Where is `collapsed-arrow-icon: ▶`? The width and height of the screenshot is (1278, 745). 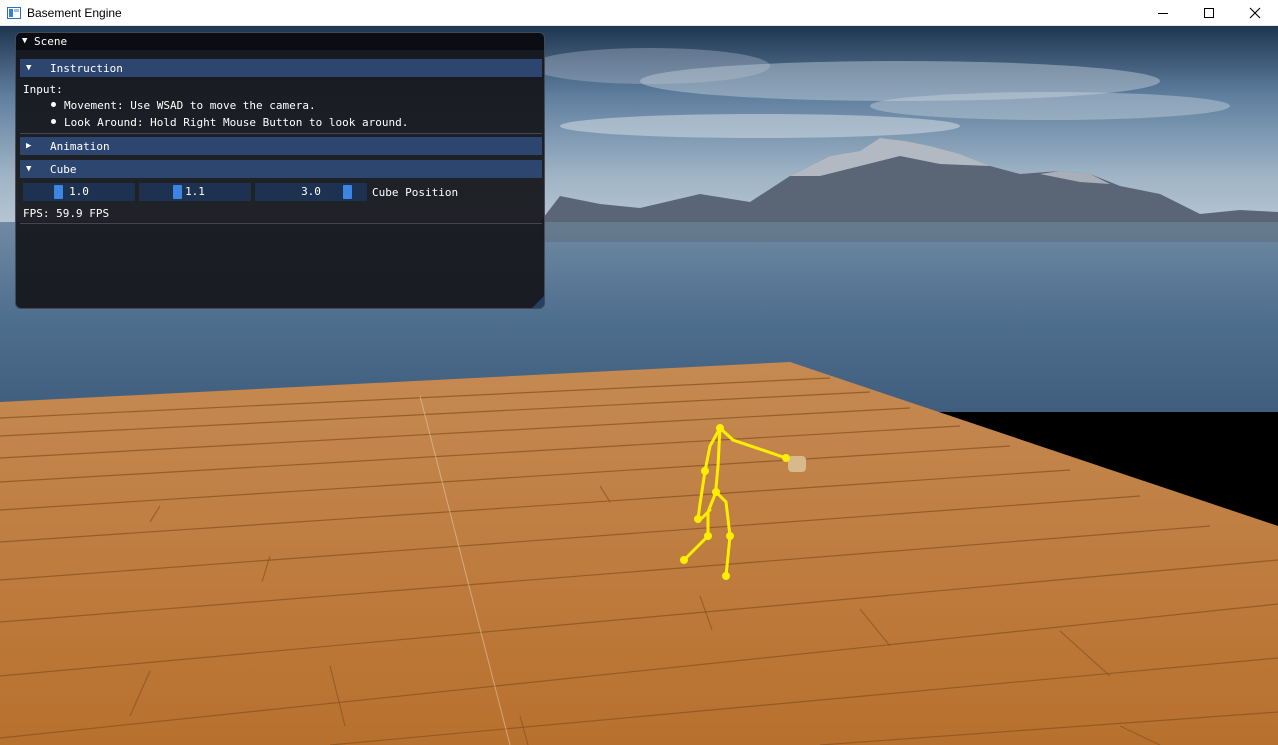 collapsed-arrow-icon: ▶ is located at coordinates (29, 145).